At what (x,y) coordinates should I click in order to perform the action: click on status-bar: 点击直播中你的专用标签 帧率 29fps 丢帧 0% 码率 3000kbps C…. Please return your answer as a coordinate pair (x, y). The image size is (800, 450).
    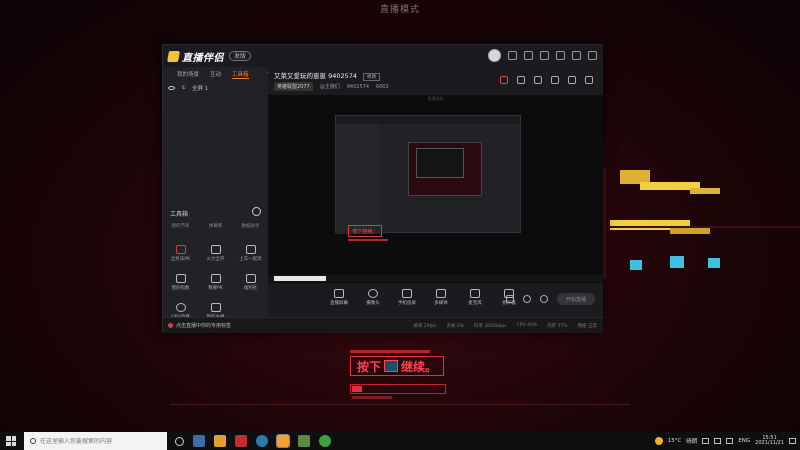
    Looking at the image, I should click on (383, 325).